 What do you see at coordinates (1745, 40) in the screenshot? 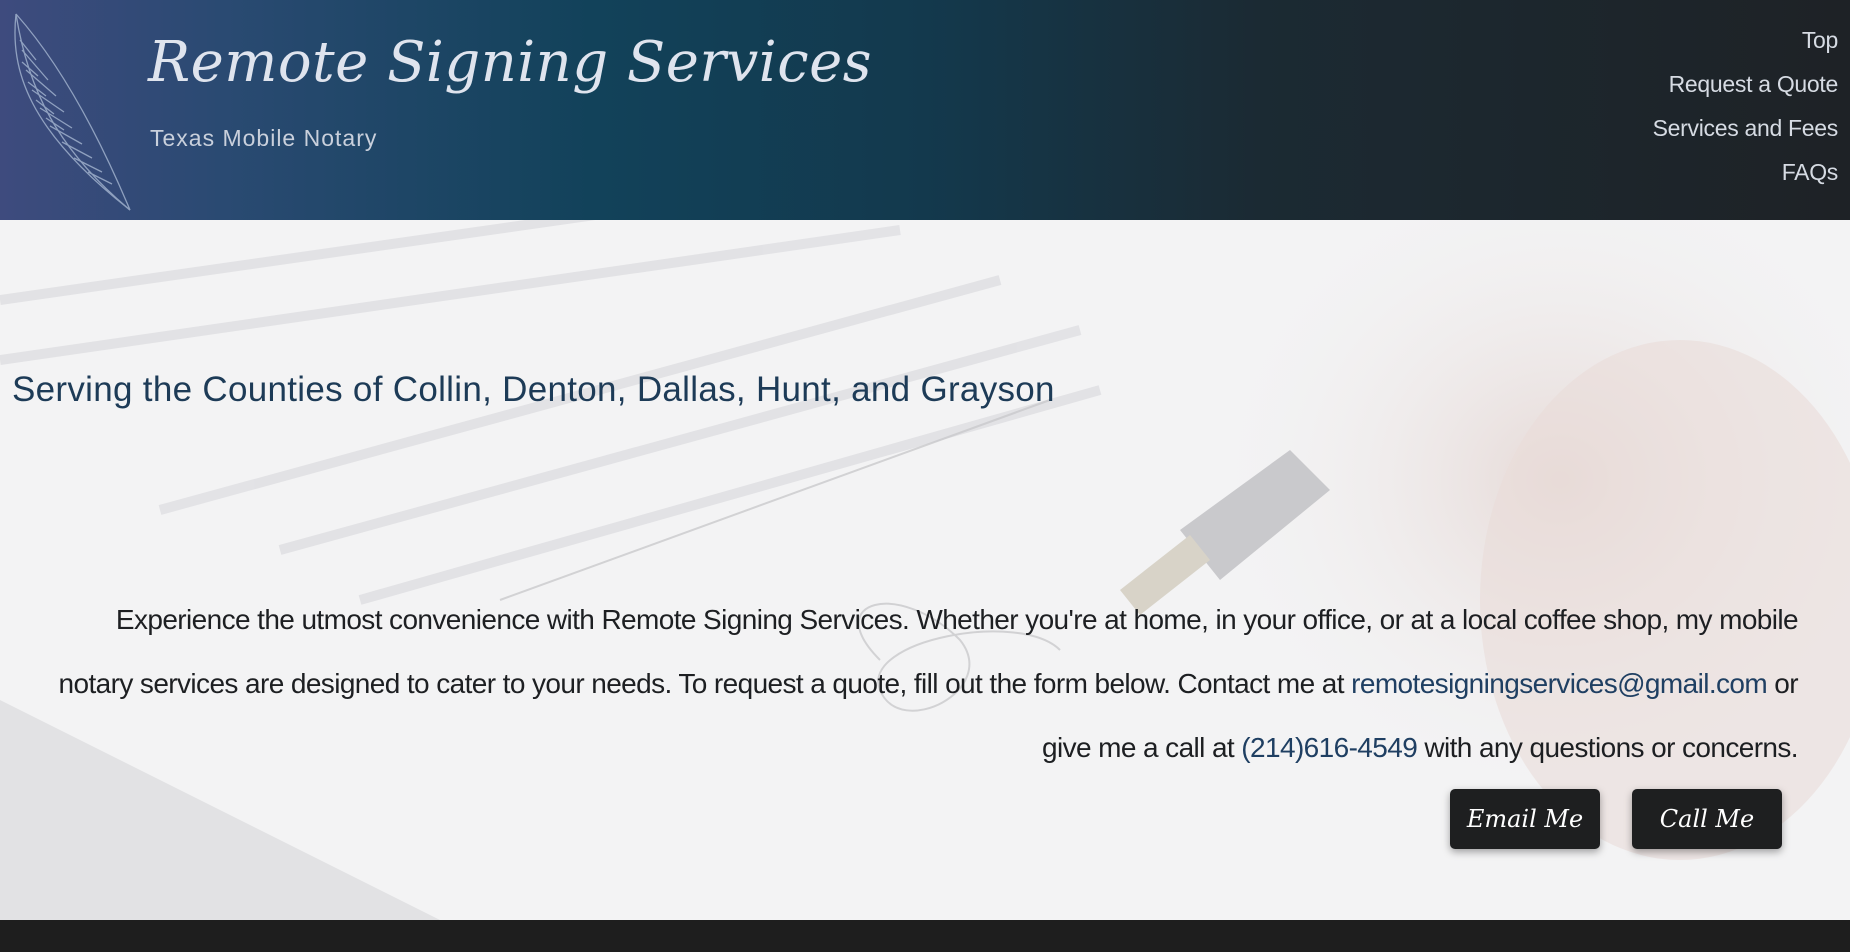
I see `nav-link-top: Top` at bounding box center [1745, 40].